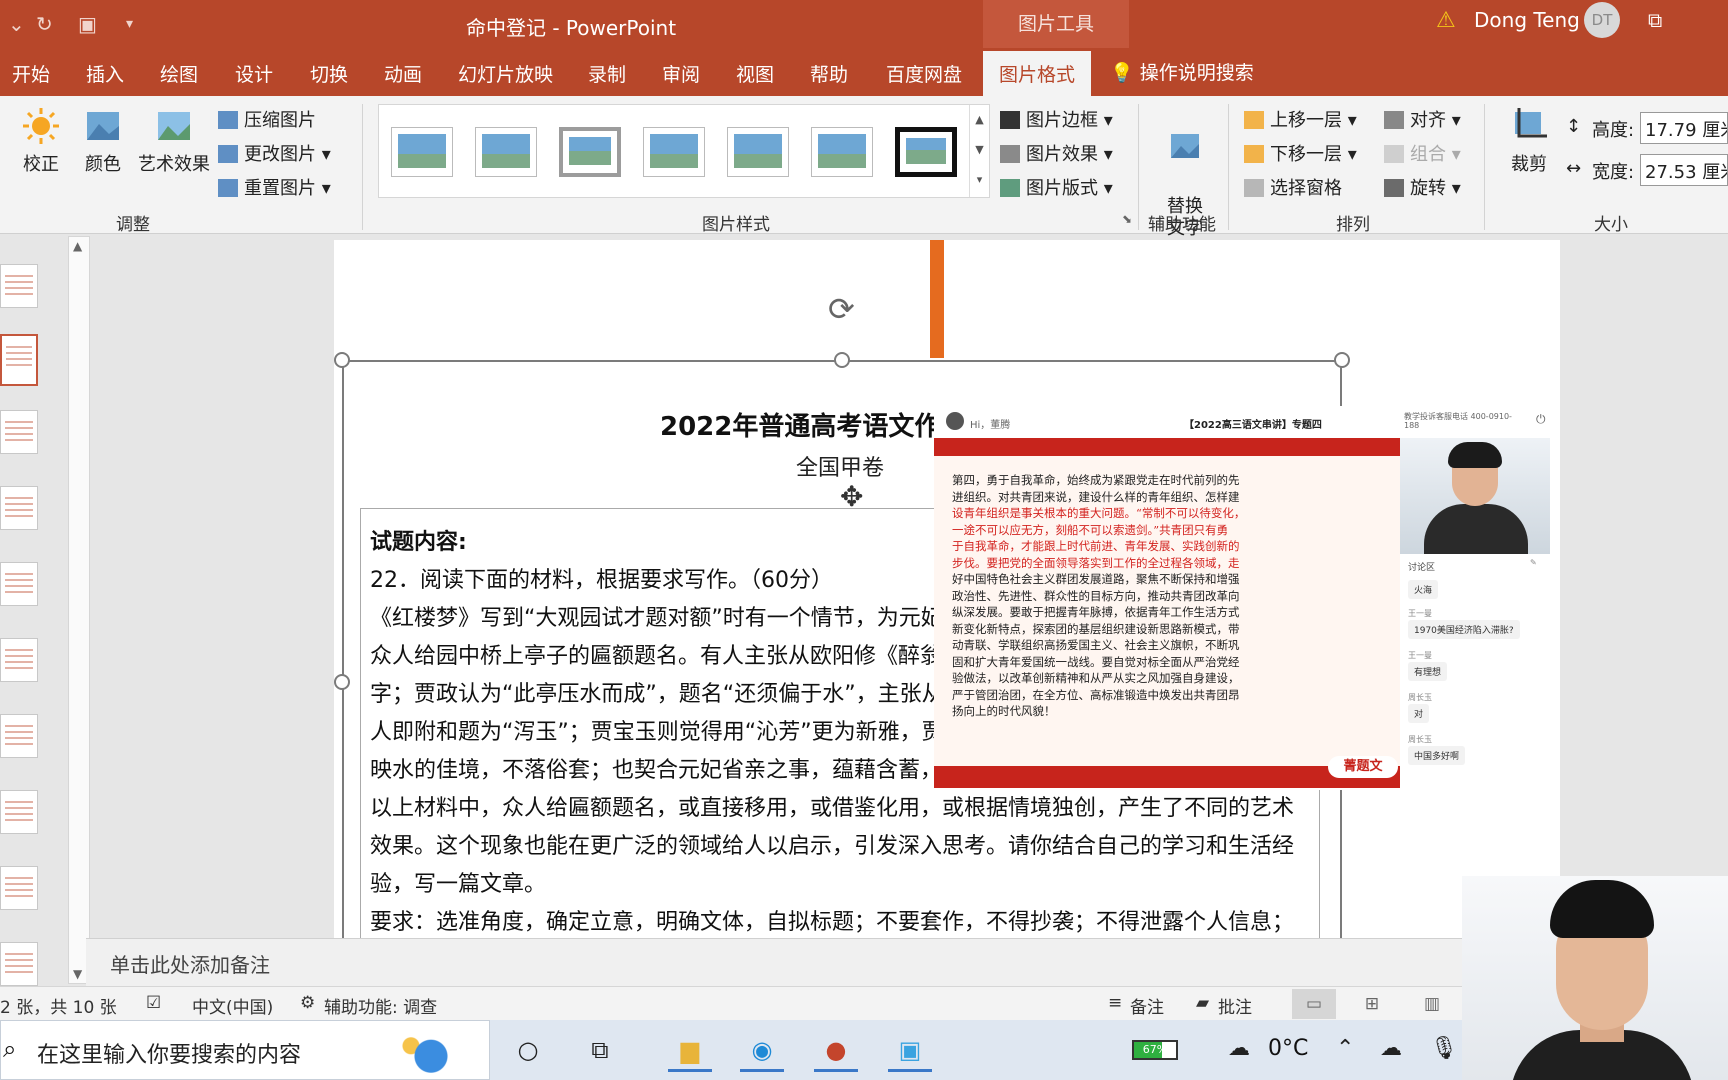  I want to click on slide-thumbnail-active, so click(19, 360).